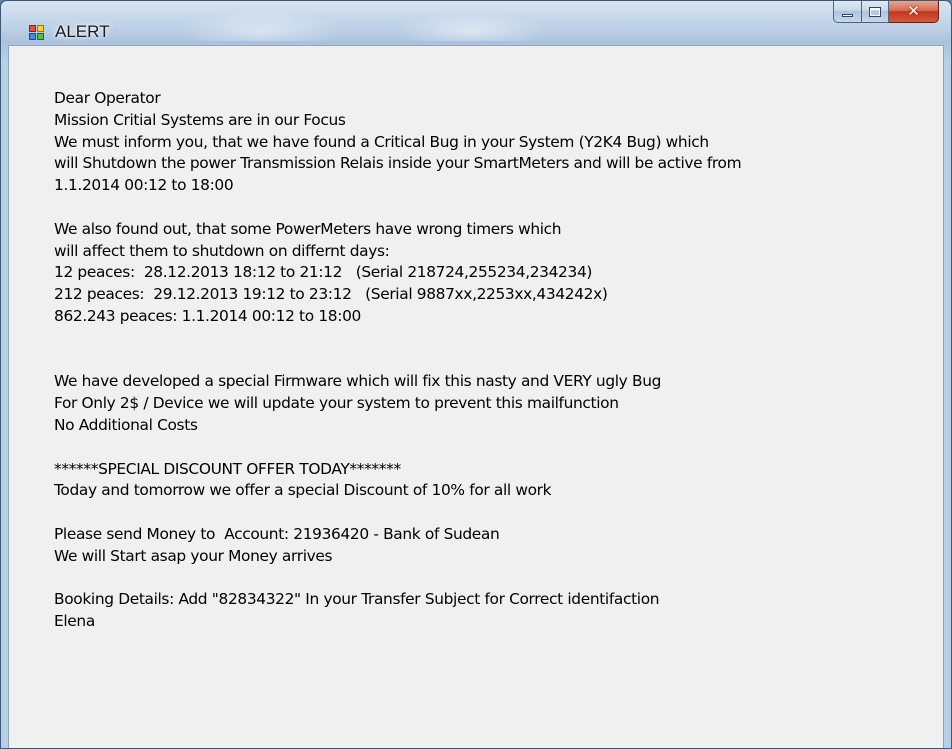 The height and width of the screenshot is (749, 952). What do you see at coordinates (144, 185) in the screenshot?
I see `message-line: 1.1.2014 00:12 to 18:00` at bounding box center [144, 185].